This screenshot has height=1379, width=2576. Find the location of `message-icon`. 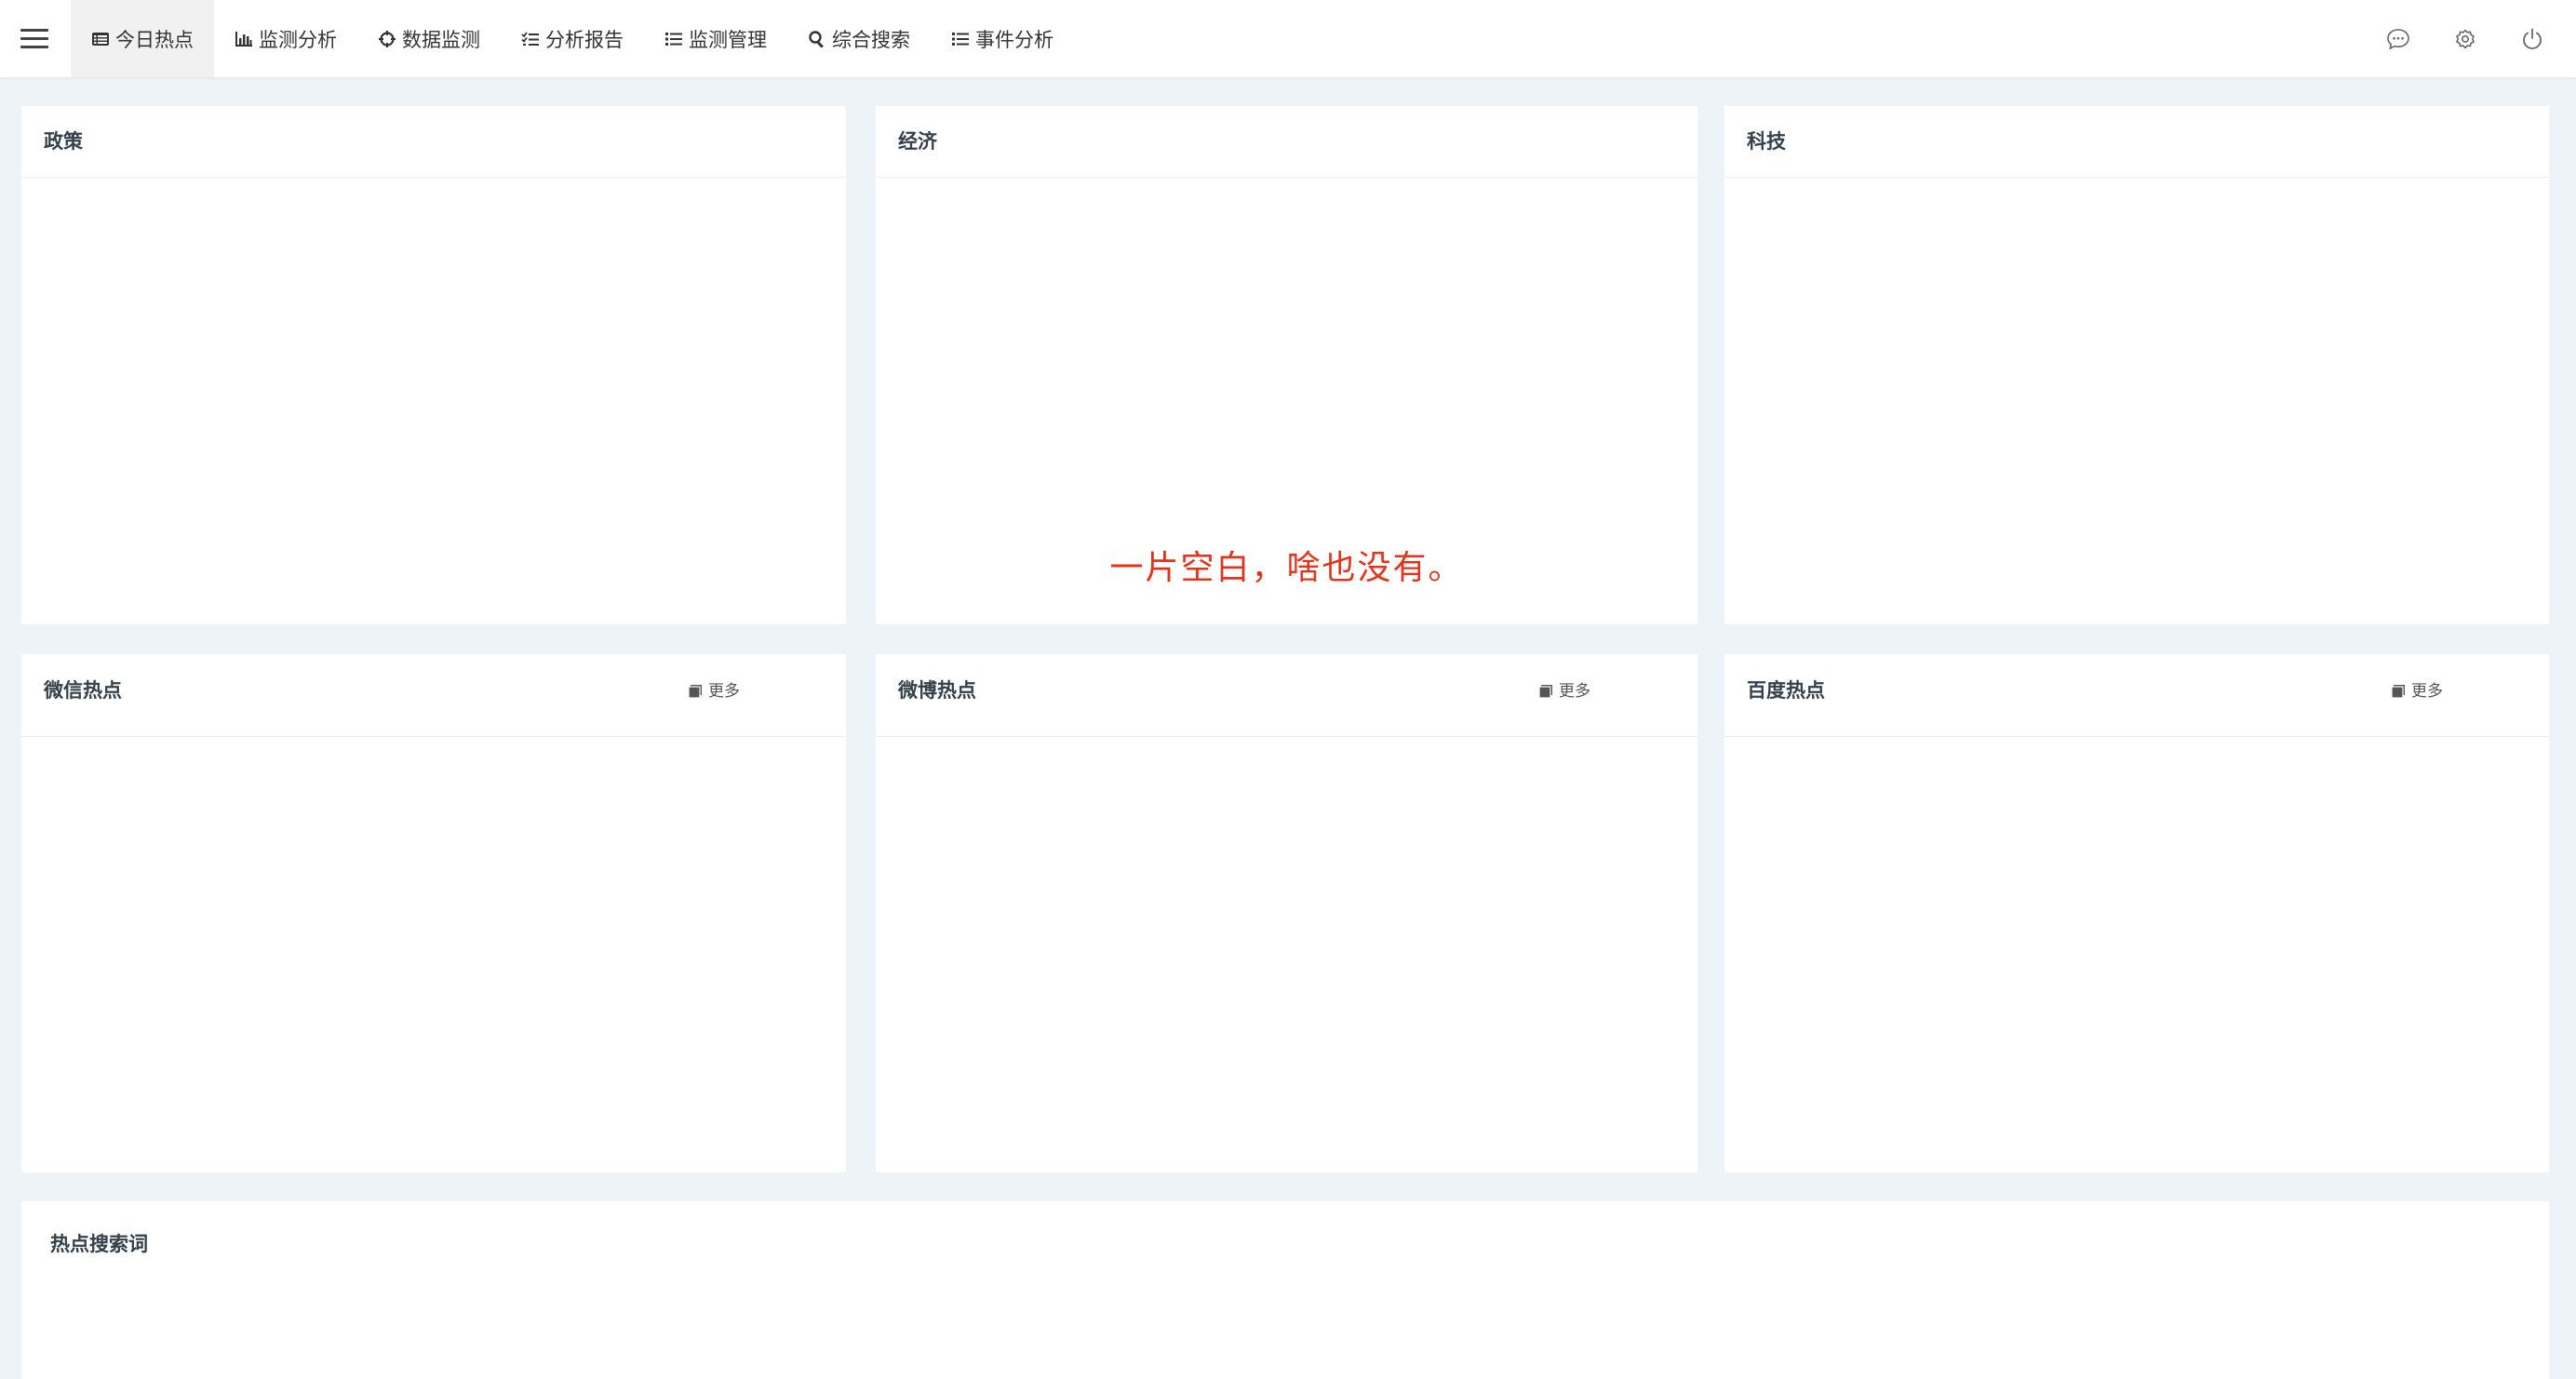

message-icon is located at coordinates (2398, 39).